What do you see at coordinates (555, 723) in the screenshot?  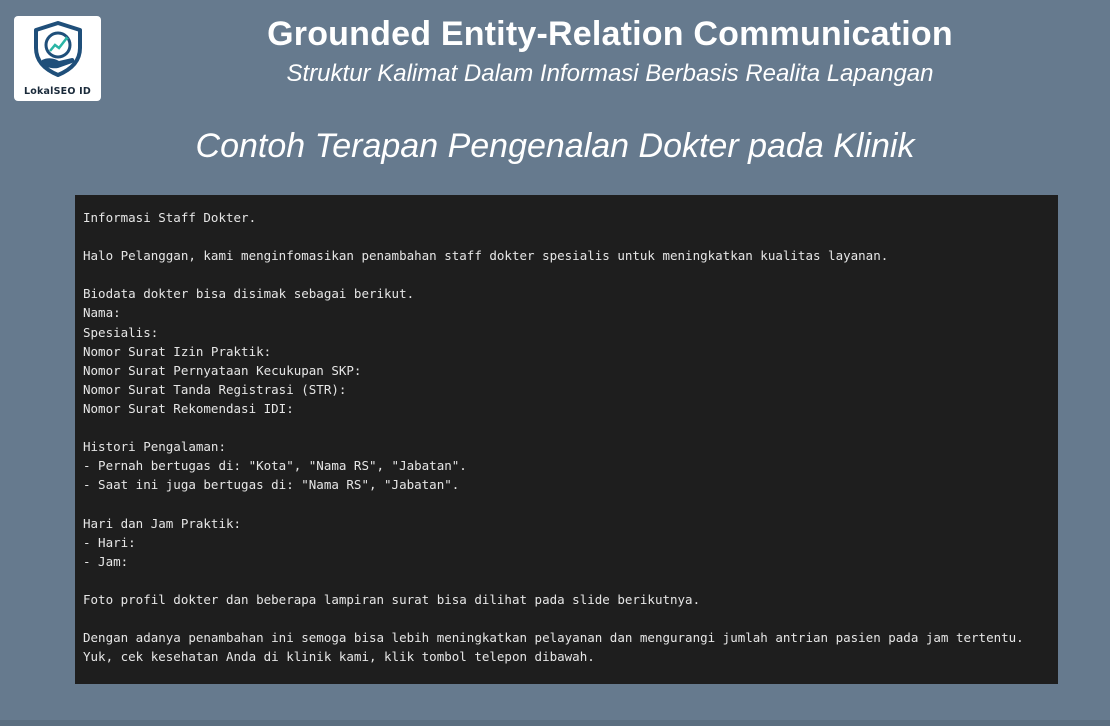 I see `bottom-divider` at bounding box center [555, 723].